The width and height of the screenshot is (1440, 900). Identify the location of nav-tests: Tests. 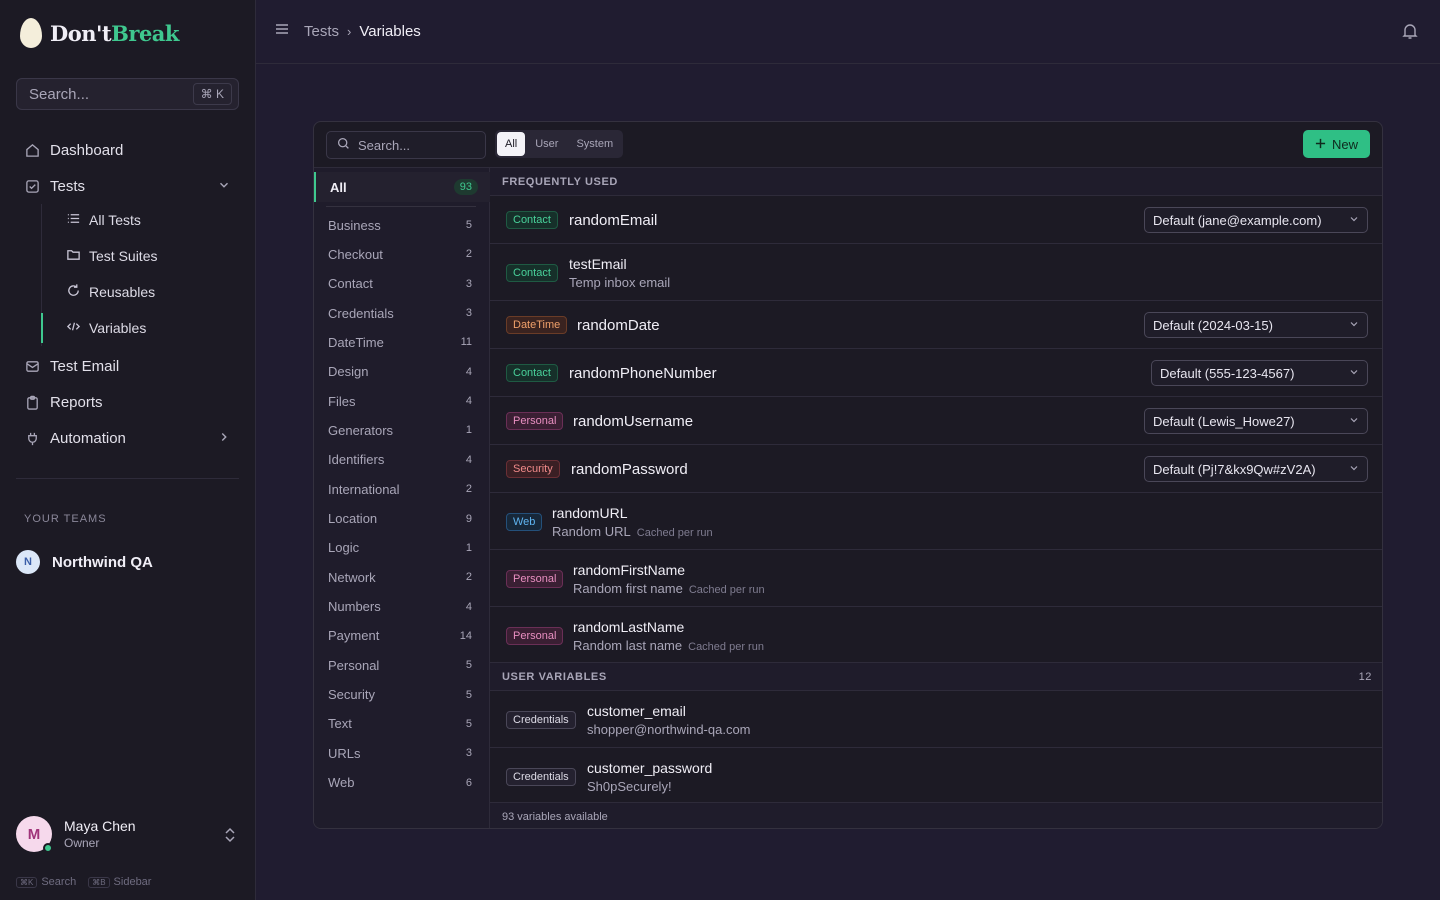
(127, 186).